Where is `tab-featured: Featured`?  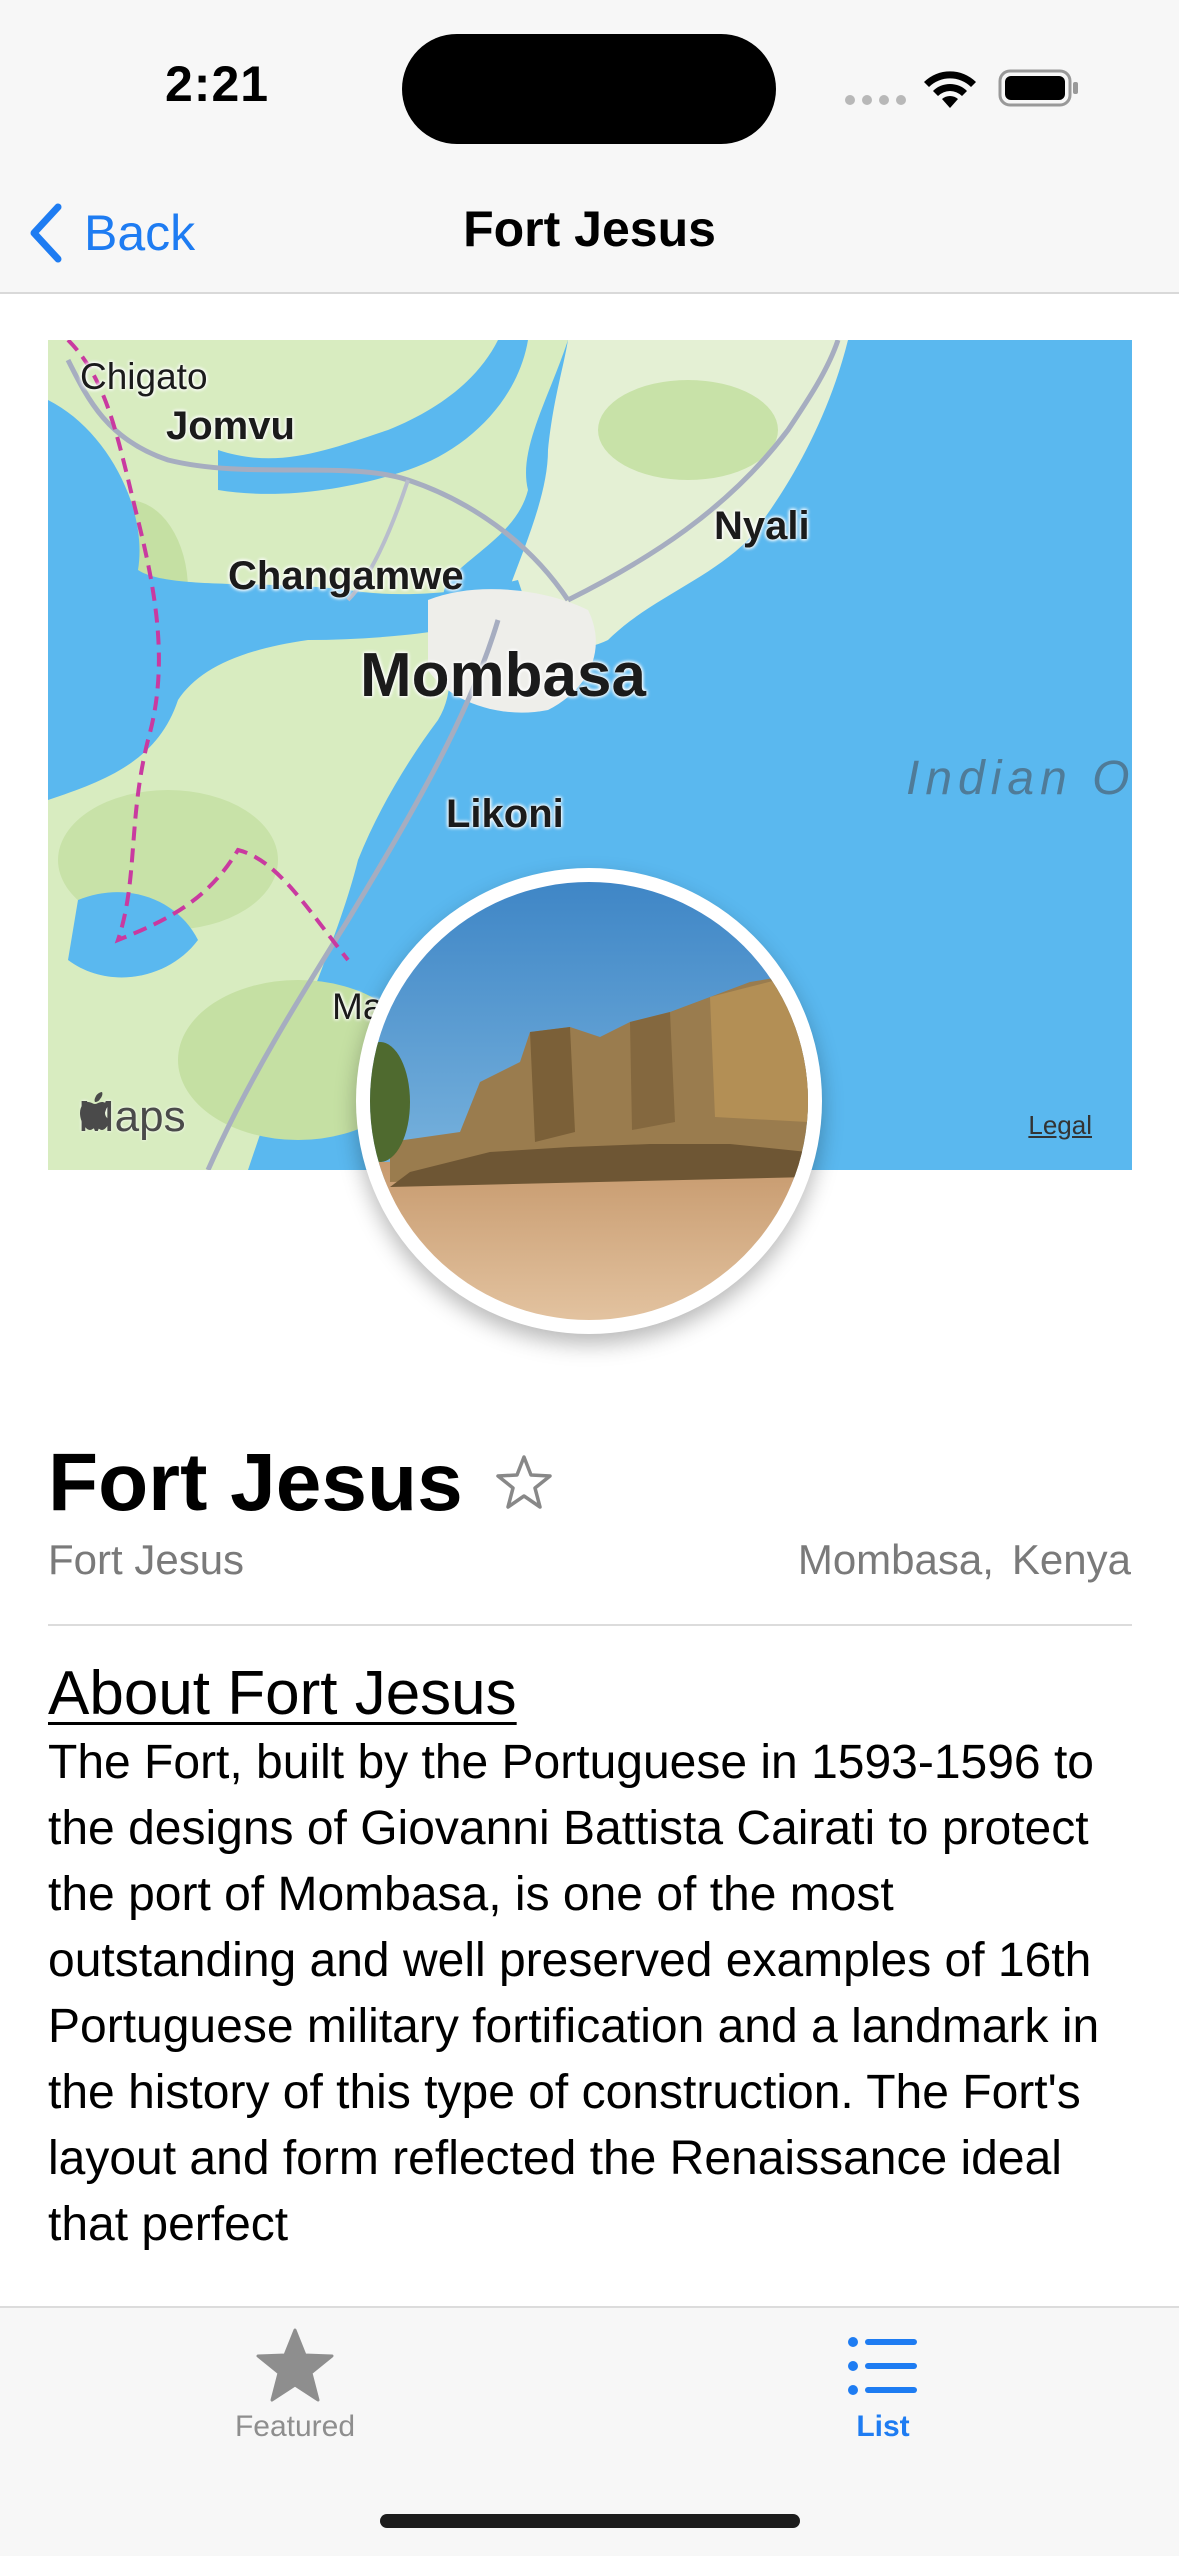
tab-featured: Featured is located at coordinates (295, 2386).